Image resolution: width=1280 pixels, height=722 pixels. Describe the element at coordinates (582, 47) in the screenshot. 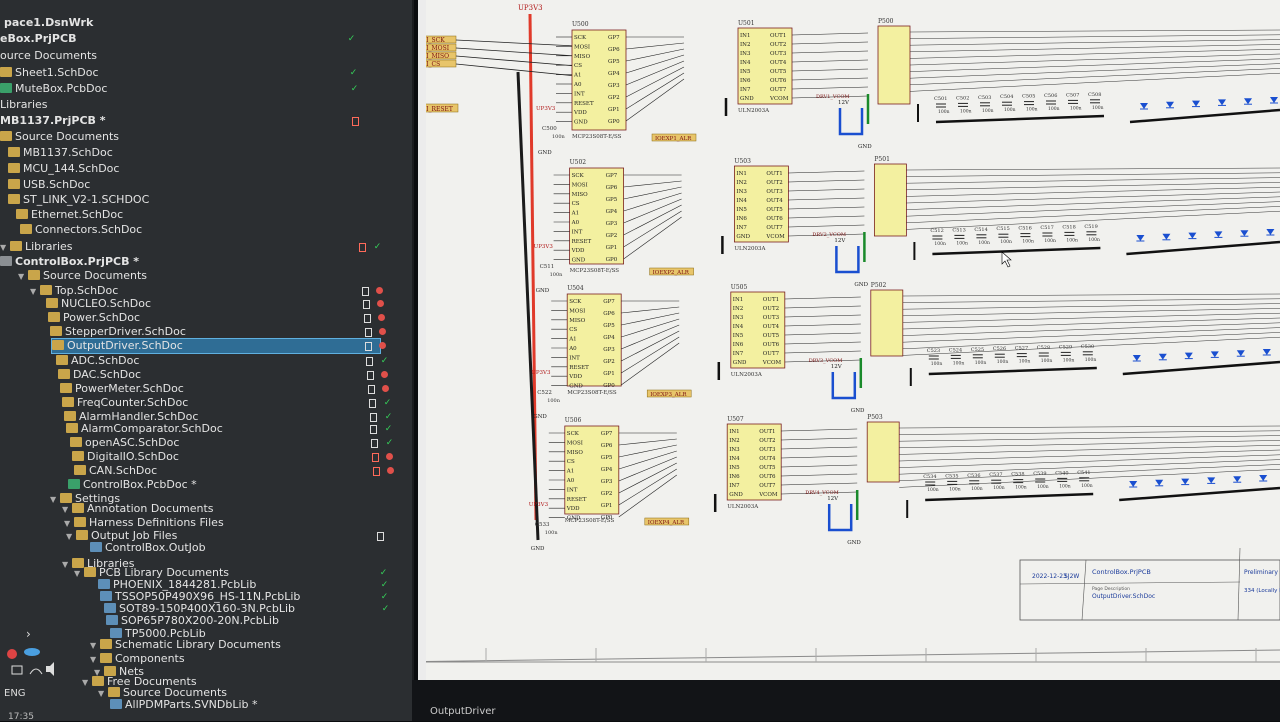

I see `pin-label: MOSI` at that location.